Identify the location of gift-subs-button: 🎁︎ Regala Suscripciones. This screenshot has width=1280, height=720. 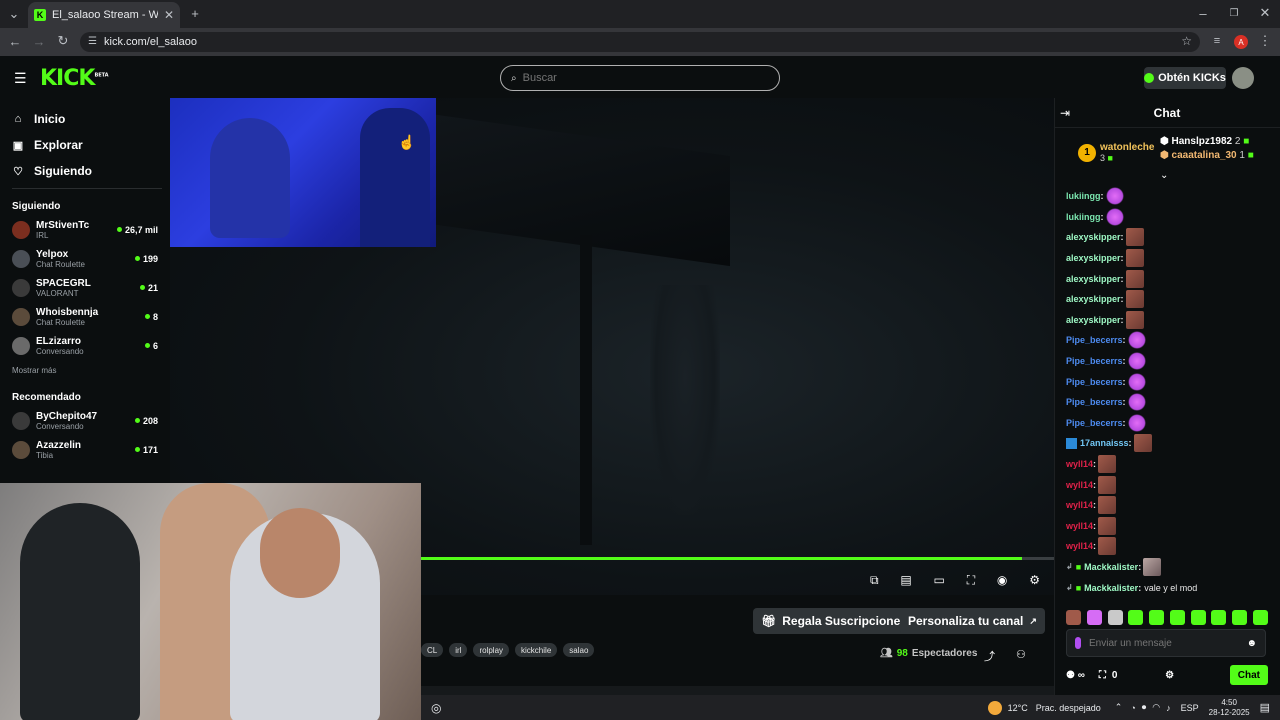
(834, 621).